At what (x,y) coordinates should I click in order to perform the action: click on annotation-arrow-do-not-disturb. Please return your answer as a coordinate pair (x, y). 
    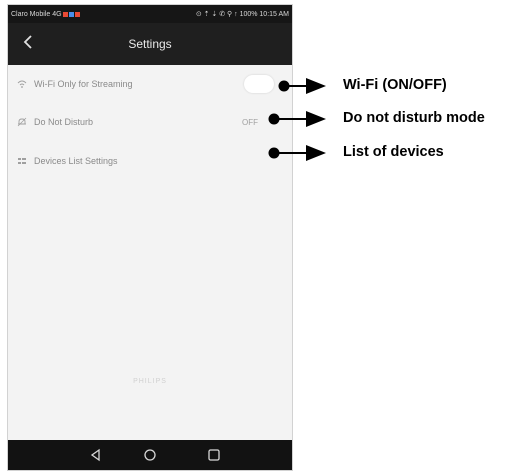
    Looking at the image, I should click on (297, 119).